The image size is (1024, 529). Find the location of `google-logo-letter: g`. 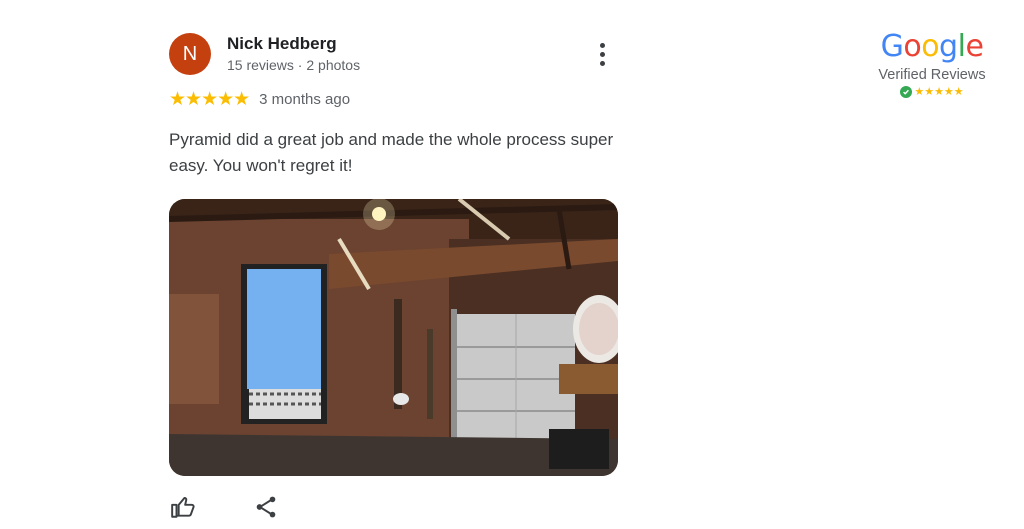

google-logo-letter: g is located at coordinates (948, 46).